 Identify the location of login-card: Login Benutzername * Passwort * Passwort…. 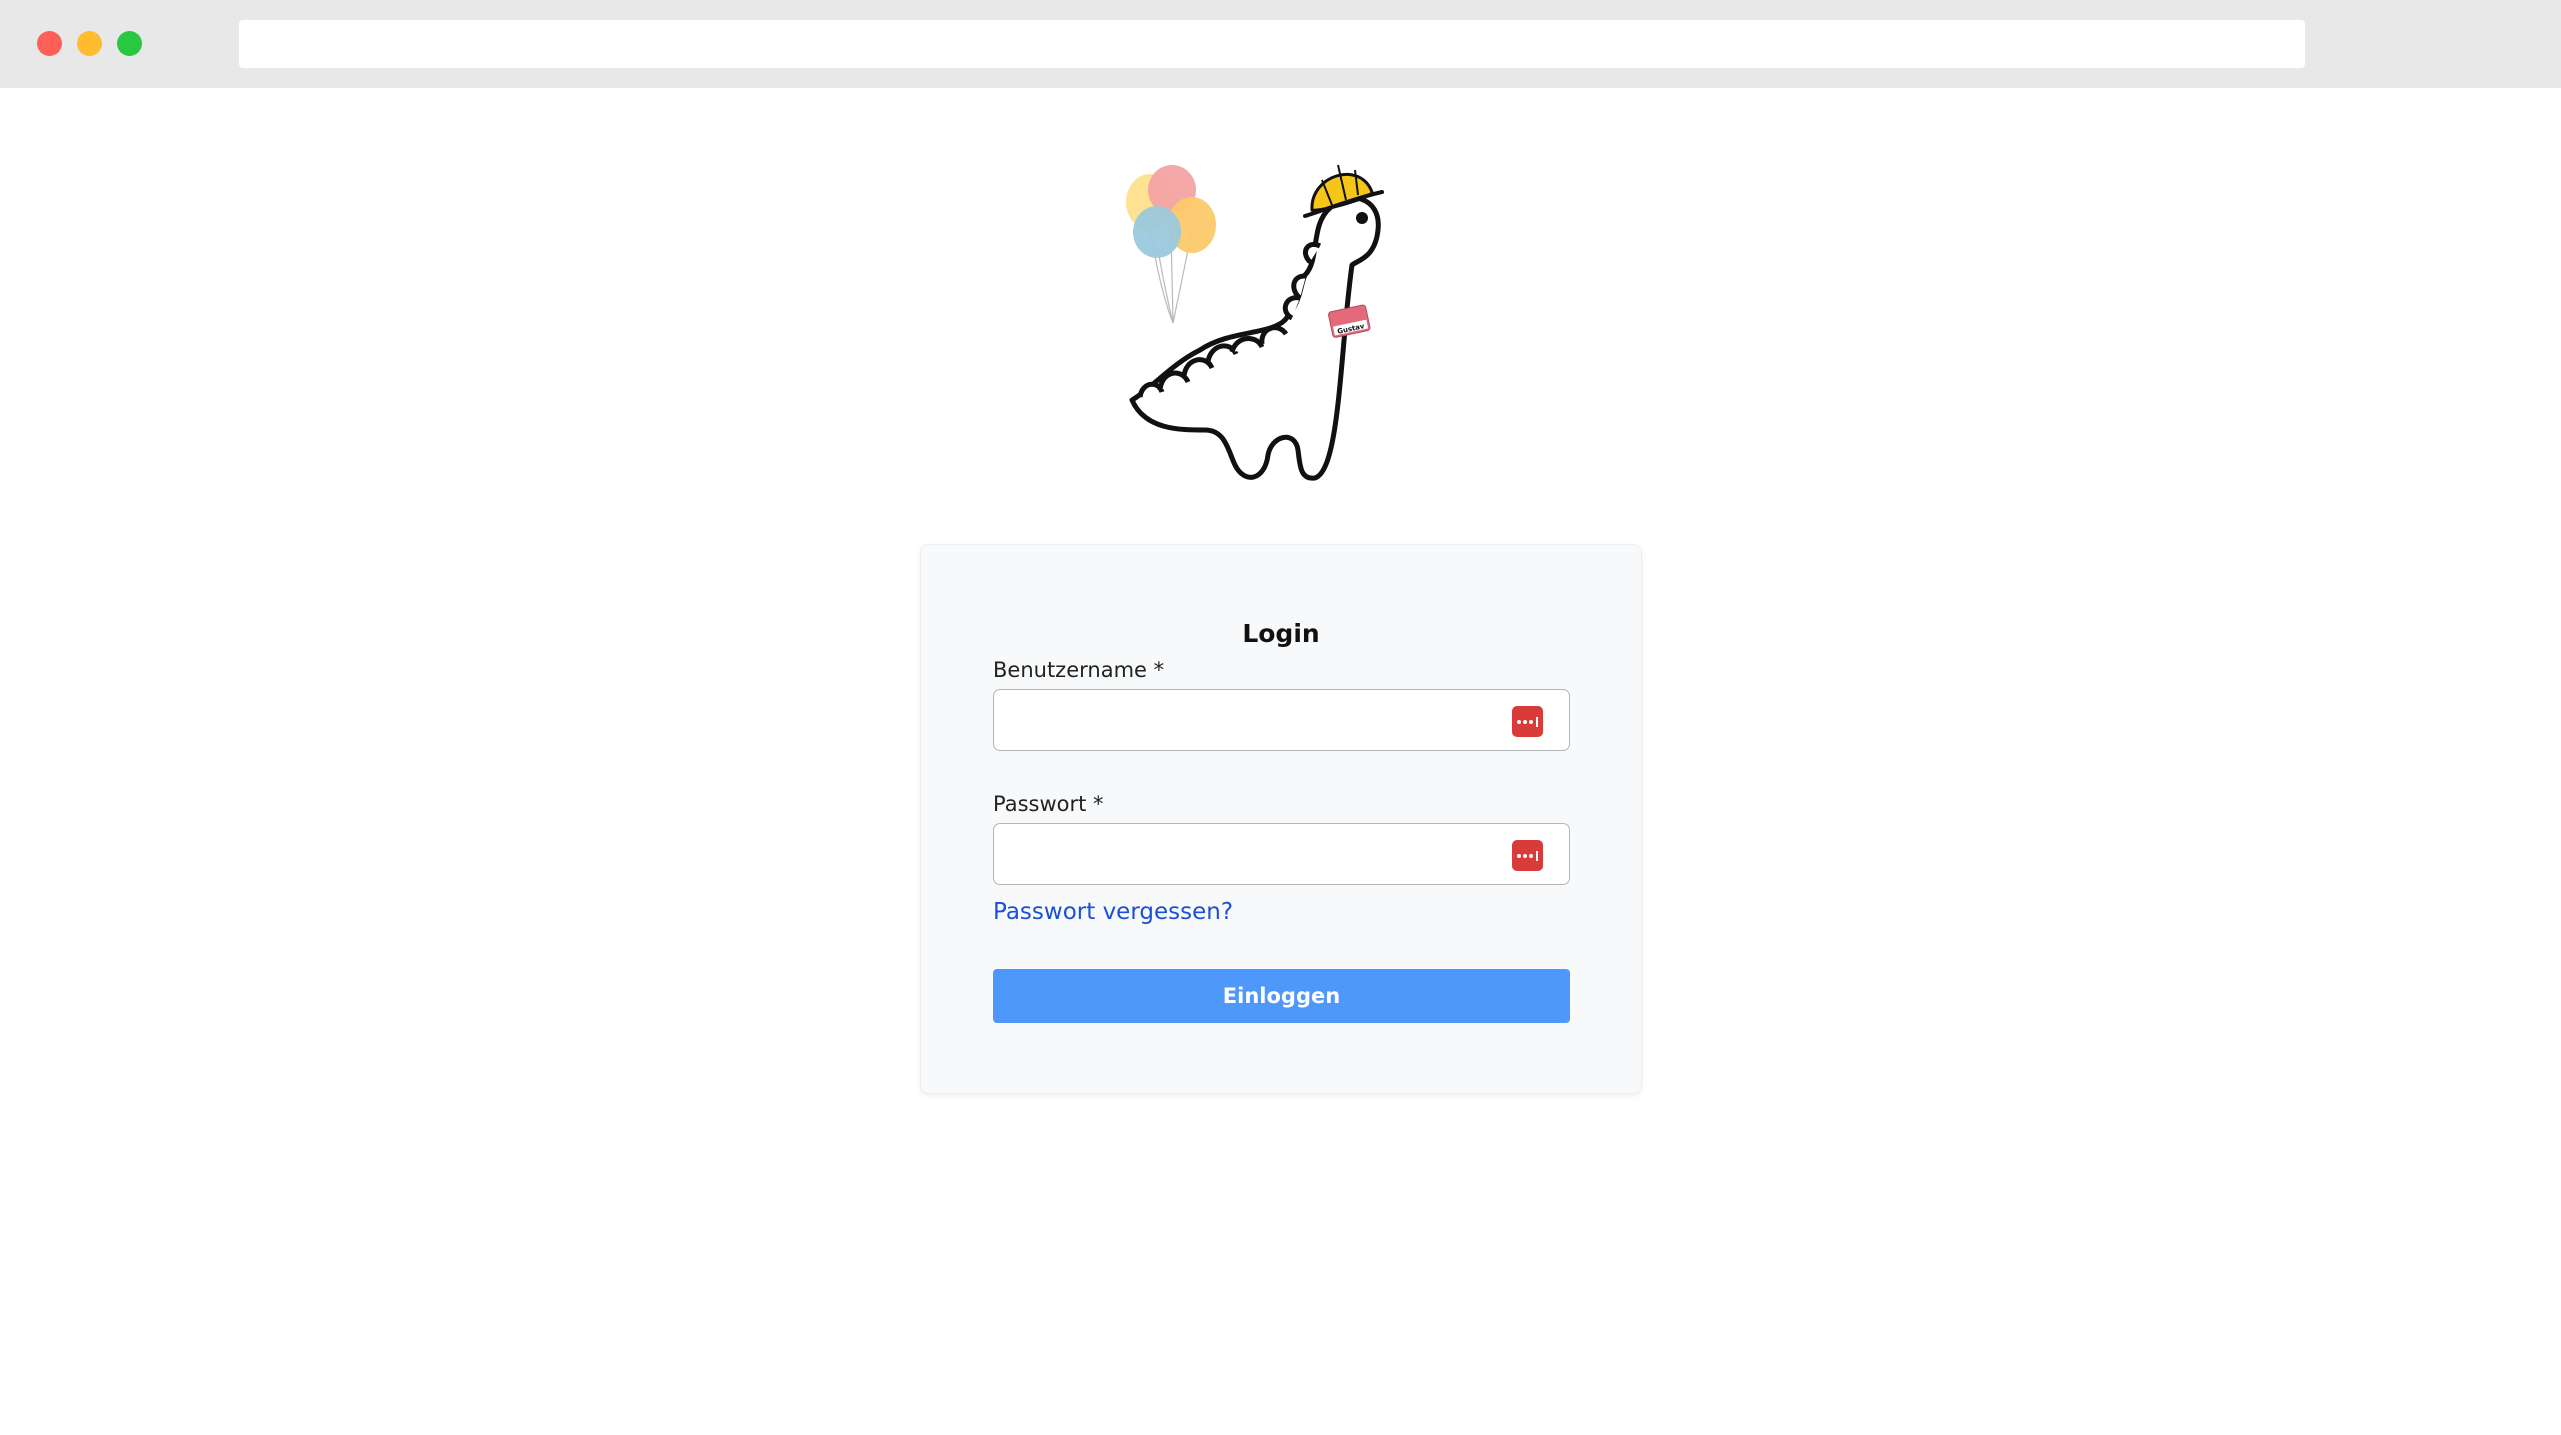
(1281, 819).